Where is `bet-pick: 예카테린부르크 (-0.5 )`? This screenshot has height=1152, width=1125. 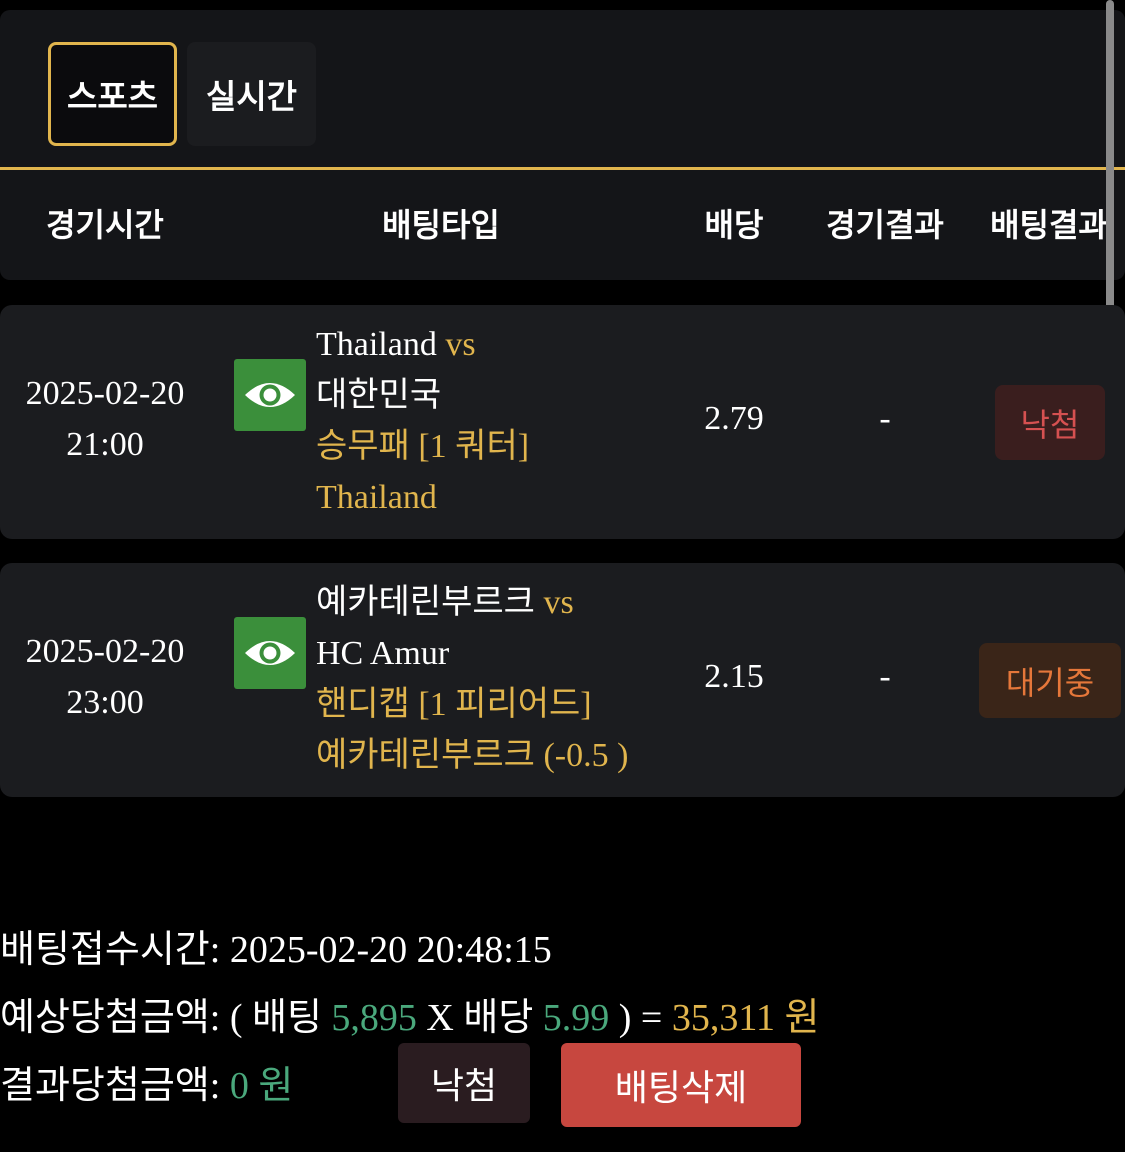 bet-pick: 예카테린부르크 (-0.5 ) is located at coordinates (472, 755).